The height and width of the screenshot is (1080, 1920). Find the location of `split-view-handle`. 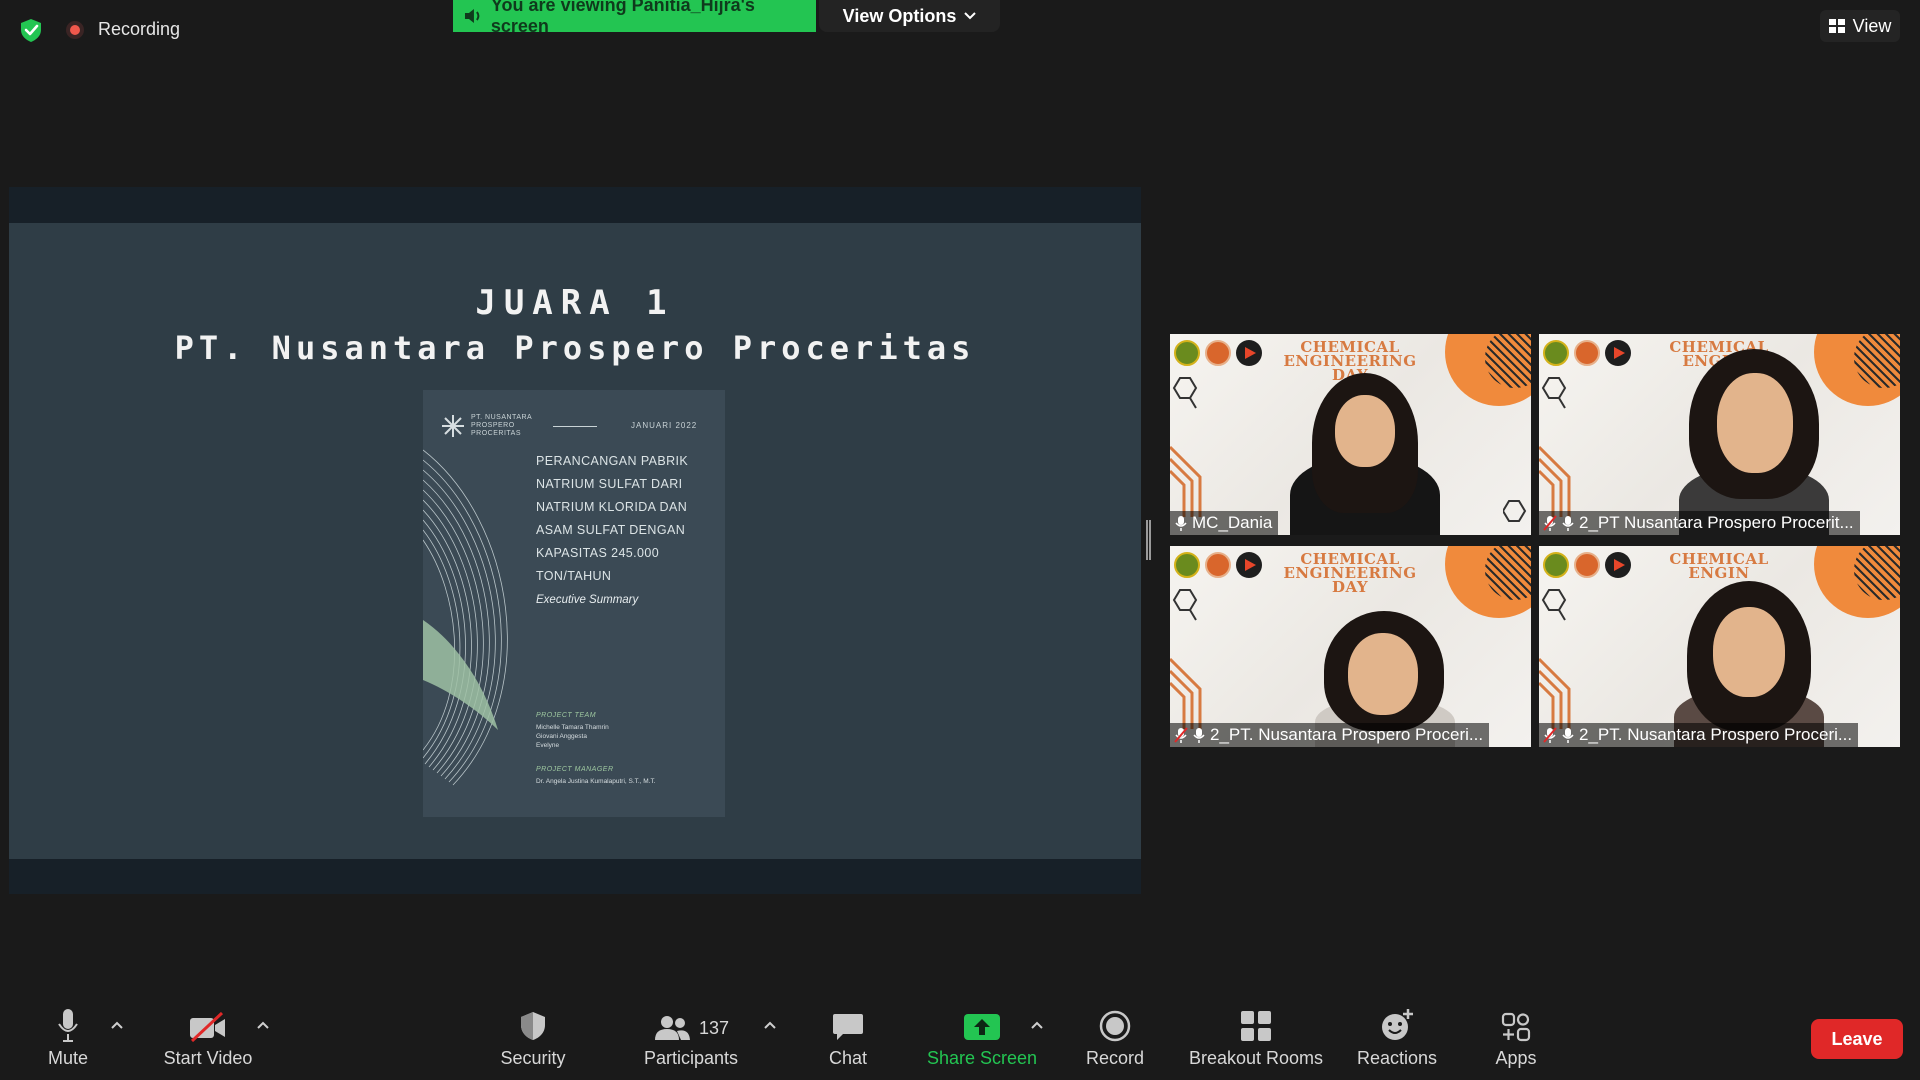

split-view-handle is located at coordinates (1148, 540).